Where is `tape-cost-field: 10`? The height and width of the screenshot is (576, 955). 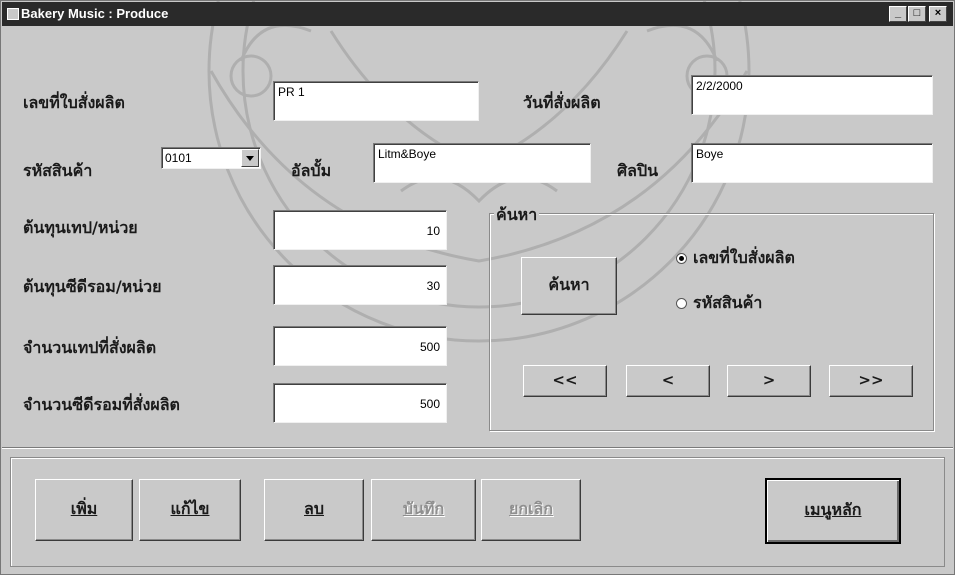
tape-cost-field: 10 is located at coordinates (360, 230).